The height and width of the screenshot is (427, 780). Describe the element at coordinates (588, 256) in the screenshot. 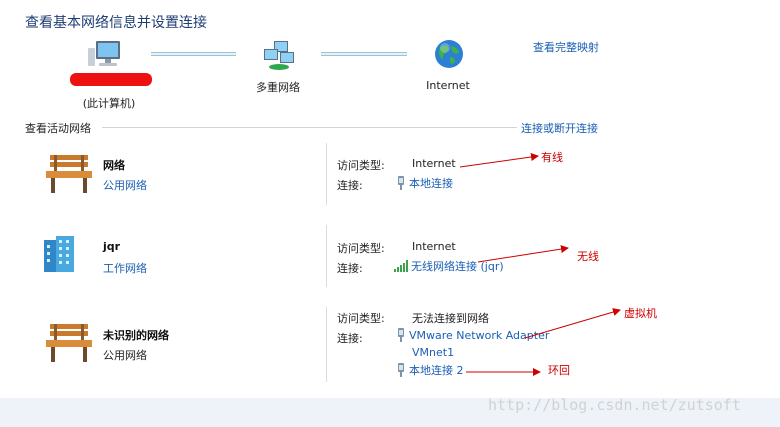

I see `annotation-wireless: 无线` at that location.